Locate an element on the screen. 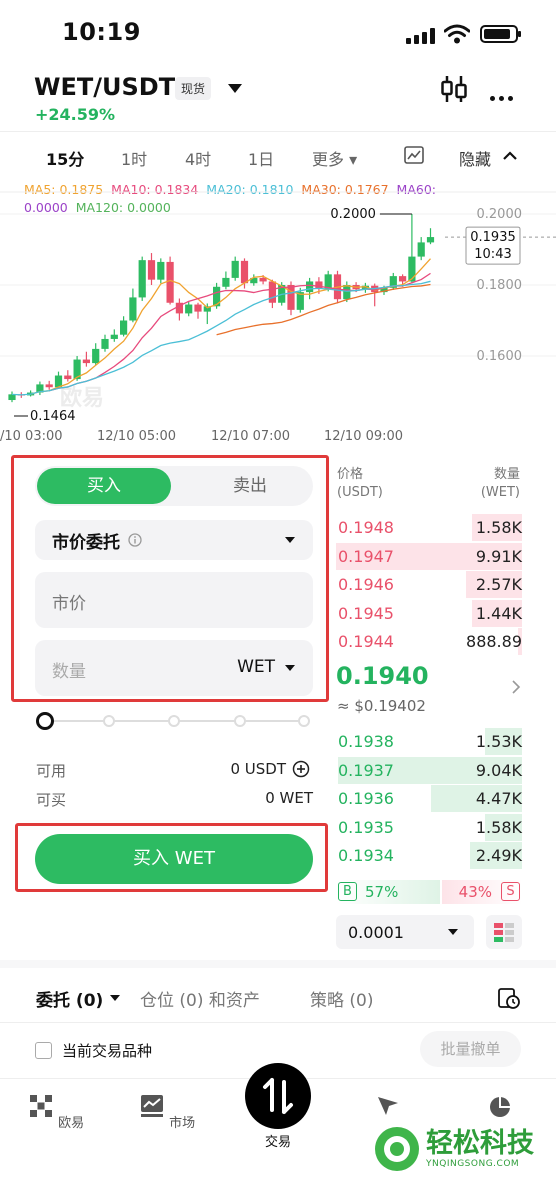 This screenshot has height=1177, width=556. dropdown-caret-icon is located at coordinates (290, 540).